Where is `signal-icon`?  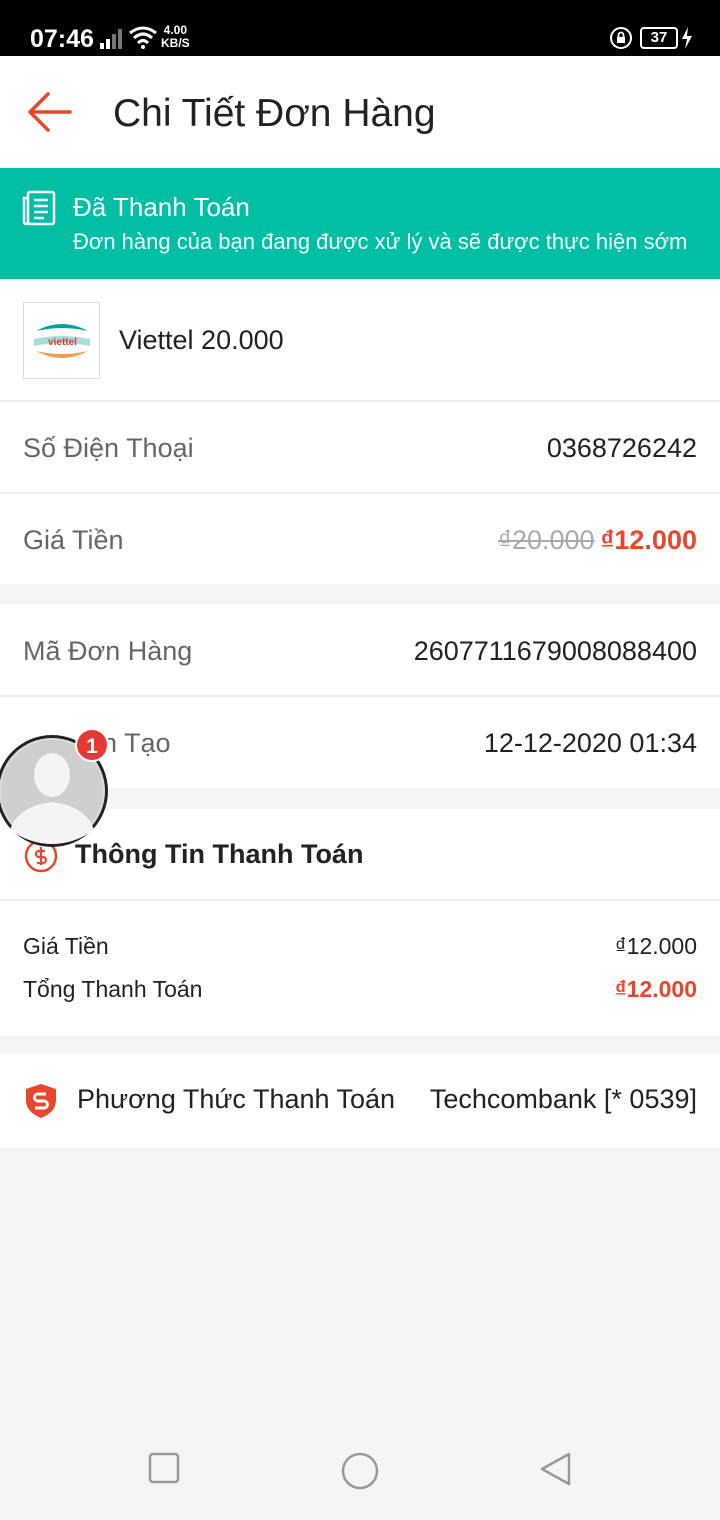
signal-icon is located at coordinates (111, 39).